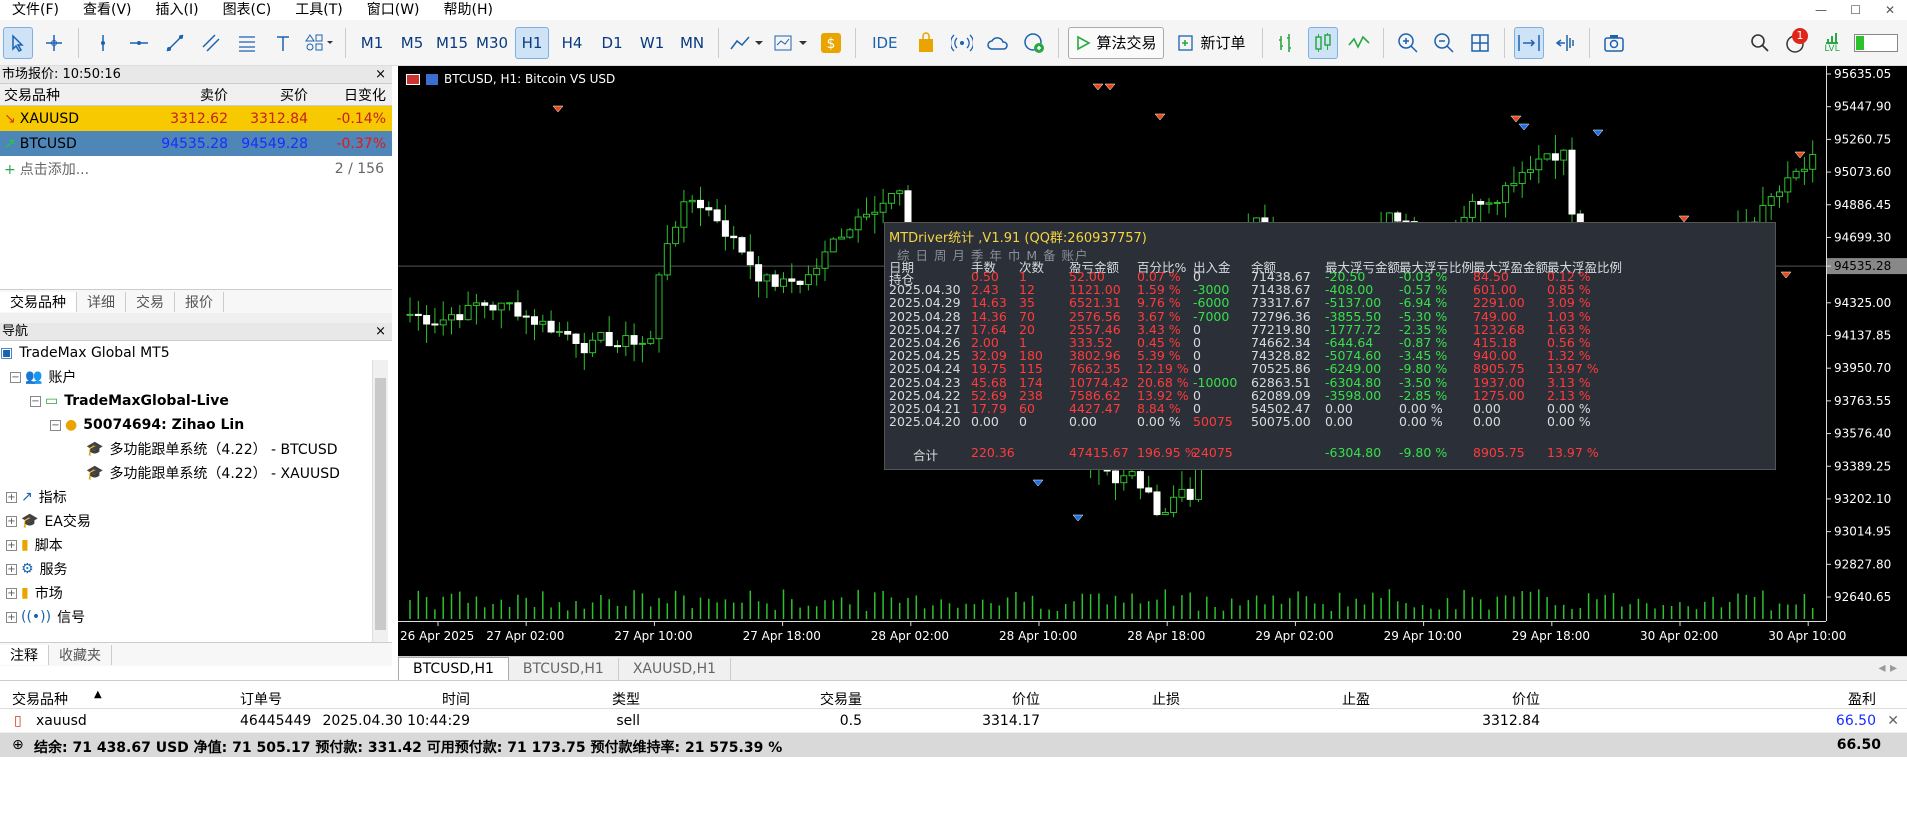  I want to click on nav-item-7: + 🎓 EA交易, so click(196, 521).